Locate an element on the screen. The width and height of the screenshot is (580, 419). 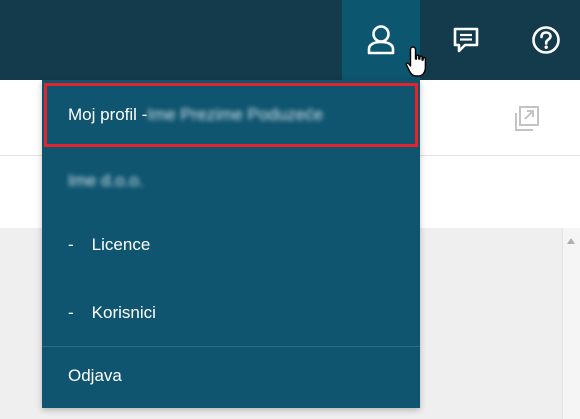
chat-icon is located at coordinates (466, 40).